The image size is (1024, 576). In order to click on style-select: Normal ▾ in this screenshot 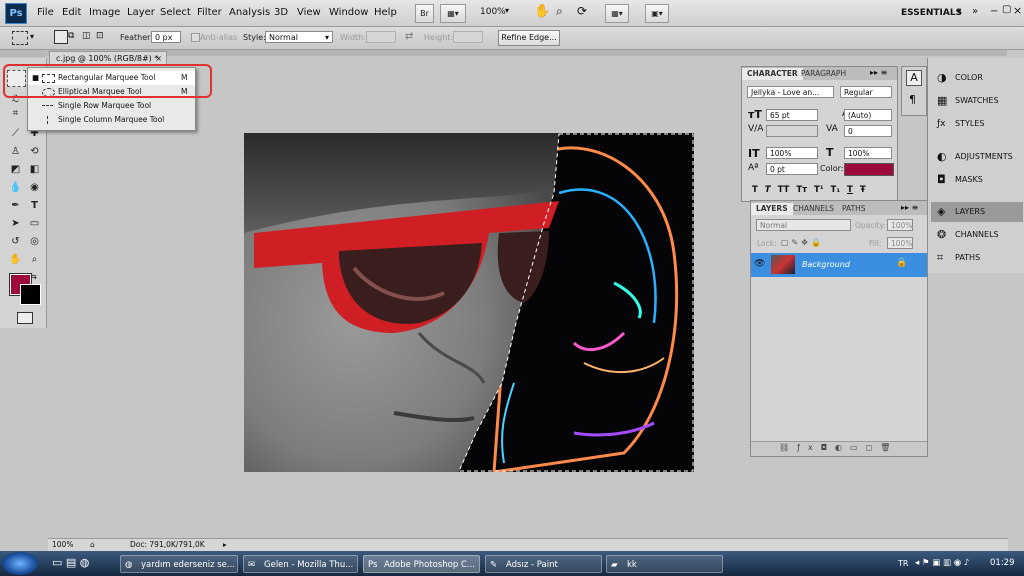, I will do `click(299, 37)`.